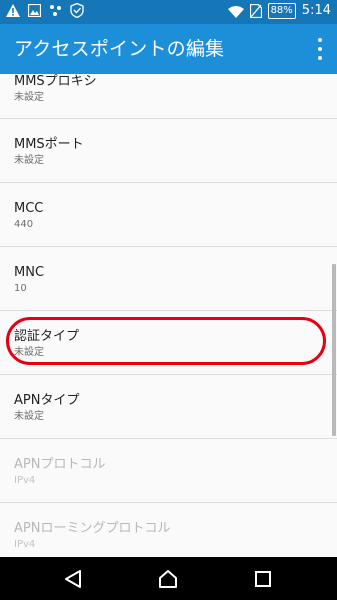  I want to click on status-bar-right: 88% 5:14, so click(279, 11).